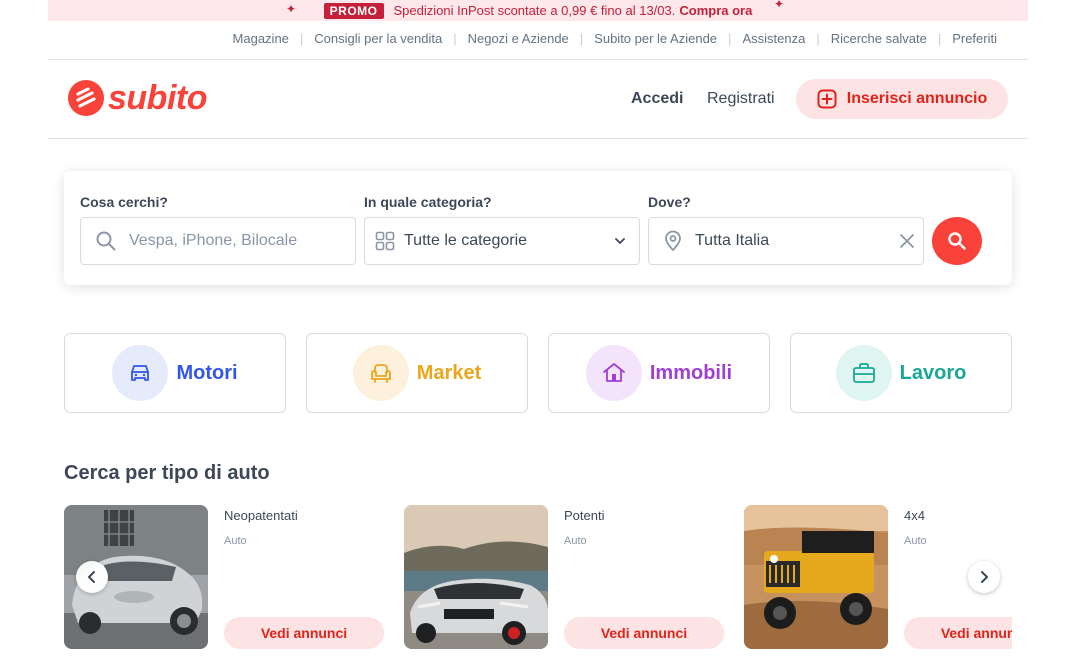  What do you see at coordinates (863, 373) in the screenshot?
I see `briefcase-icon` at bounding box center [863, 373].